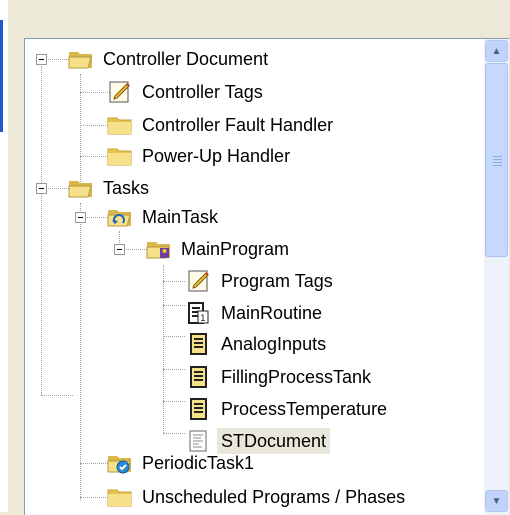  Describe the element at coordinates (216, 156) in the screenshot. I see `tree-item-label: Power-Up Handler` at that location.